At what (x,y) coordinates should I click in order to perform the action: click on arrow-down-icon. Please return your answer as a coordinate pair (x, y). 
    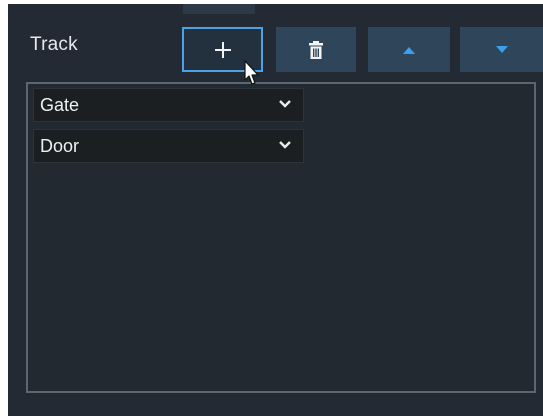
    Looking at the image, I should click on (501, 49).